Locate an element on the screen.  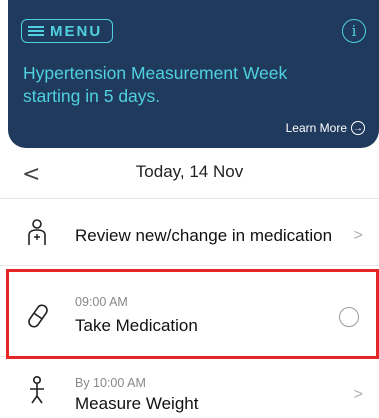
menu-button: MENU is located at coordinates (67, 31).